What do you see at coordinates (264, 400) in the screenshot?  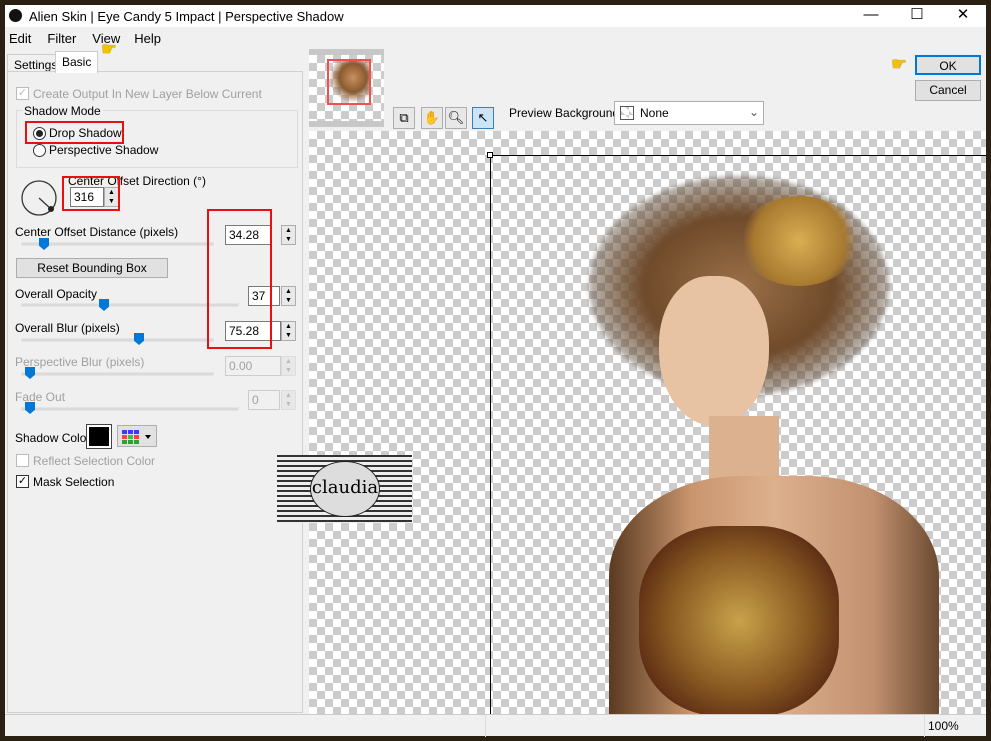 I see `fade-out-input: 0` at bounding box center [264, 400].